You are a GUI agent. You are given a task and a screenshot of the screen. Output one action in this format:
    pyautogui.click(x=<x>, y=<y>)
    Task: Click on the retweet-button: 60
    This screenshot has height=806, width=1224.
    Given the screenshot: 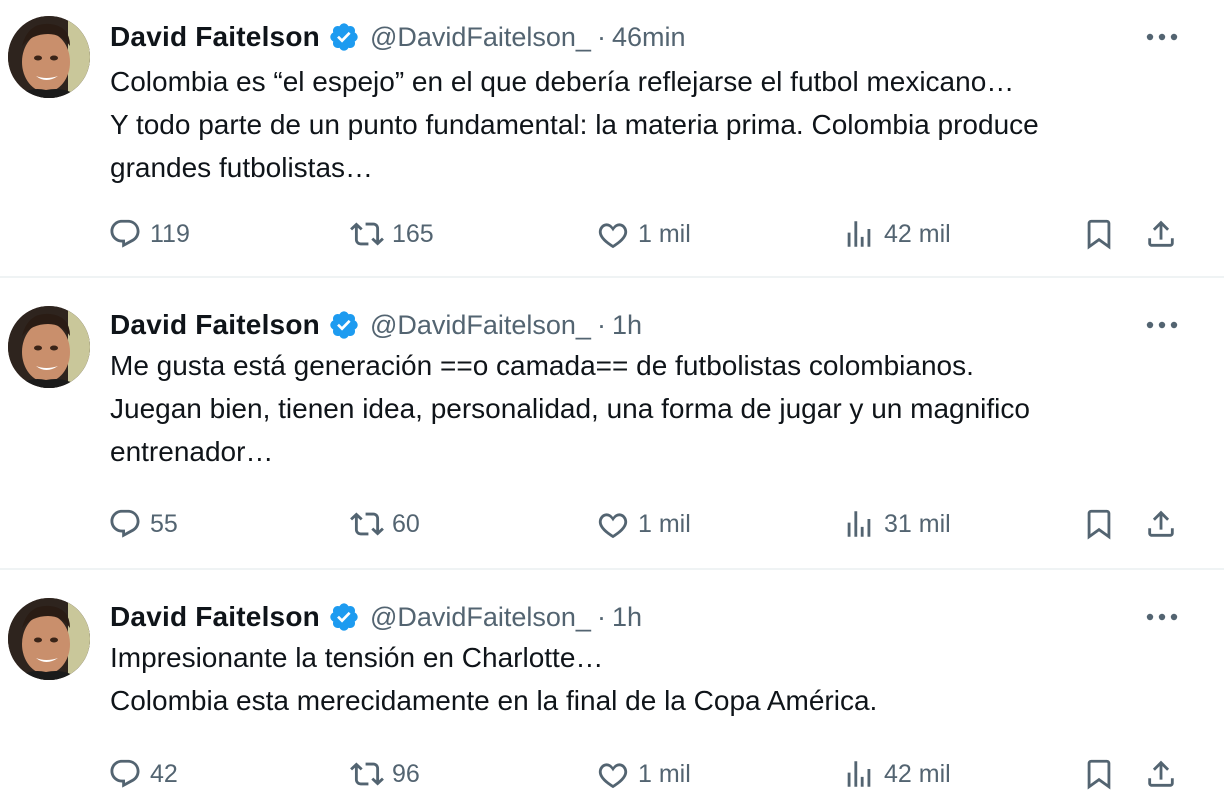 What is the action you would take?
    pyautogui.click(x=385, y=524)
    